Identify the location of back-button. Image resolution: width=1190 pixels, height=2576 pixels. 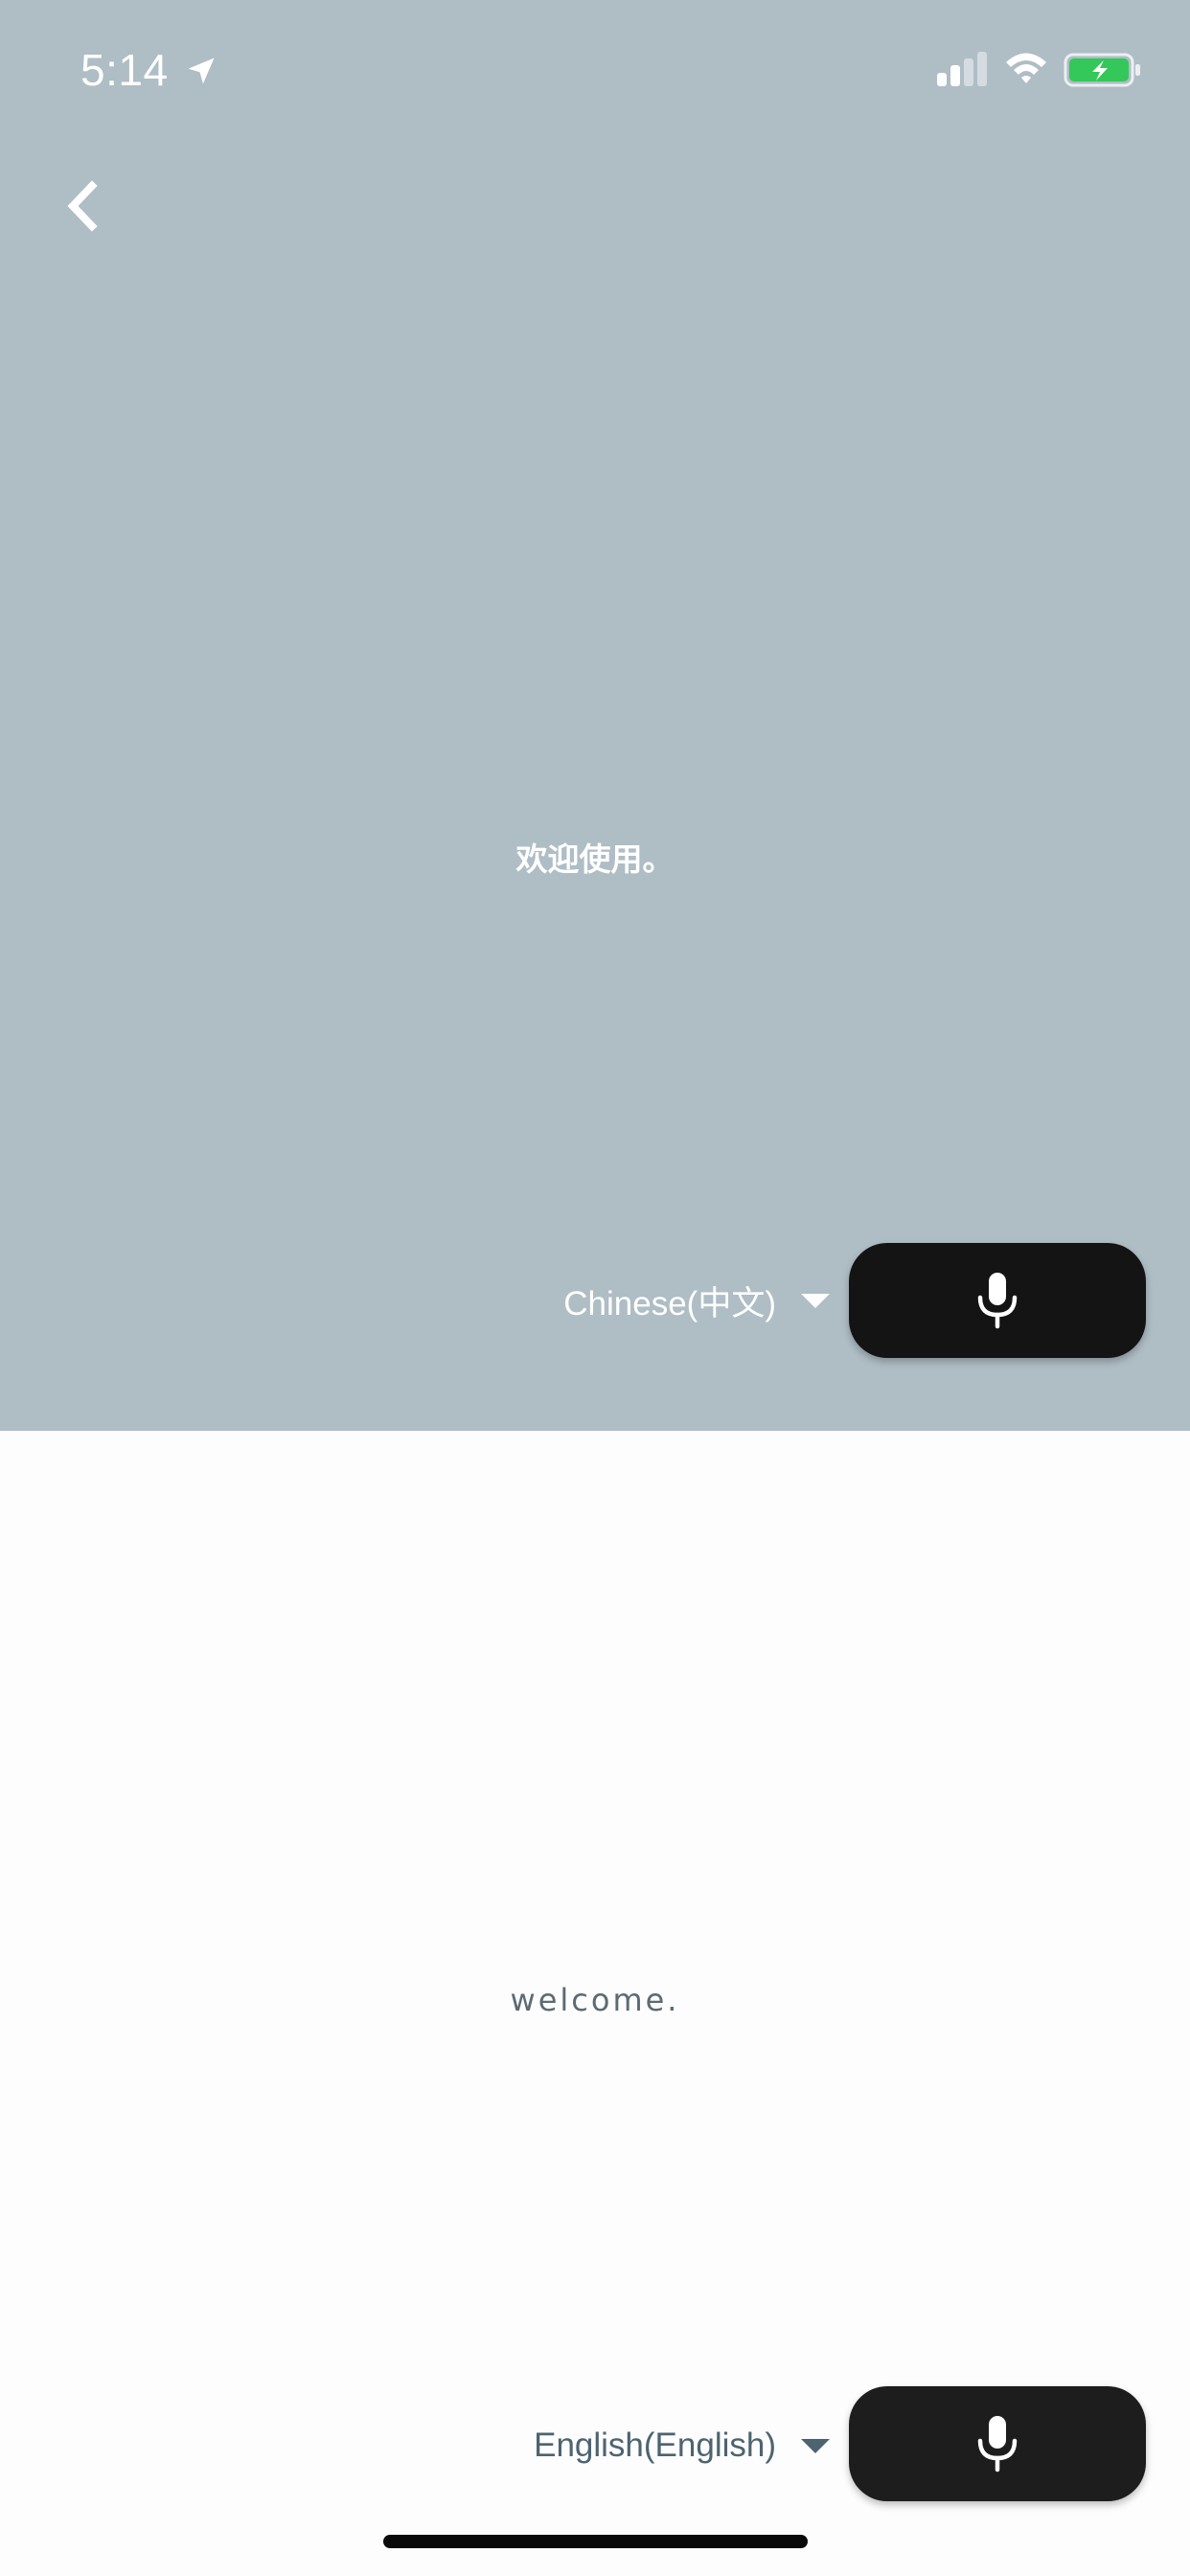
(86, 206).